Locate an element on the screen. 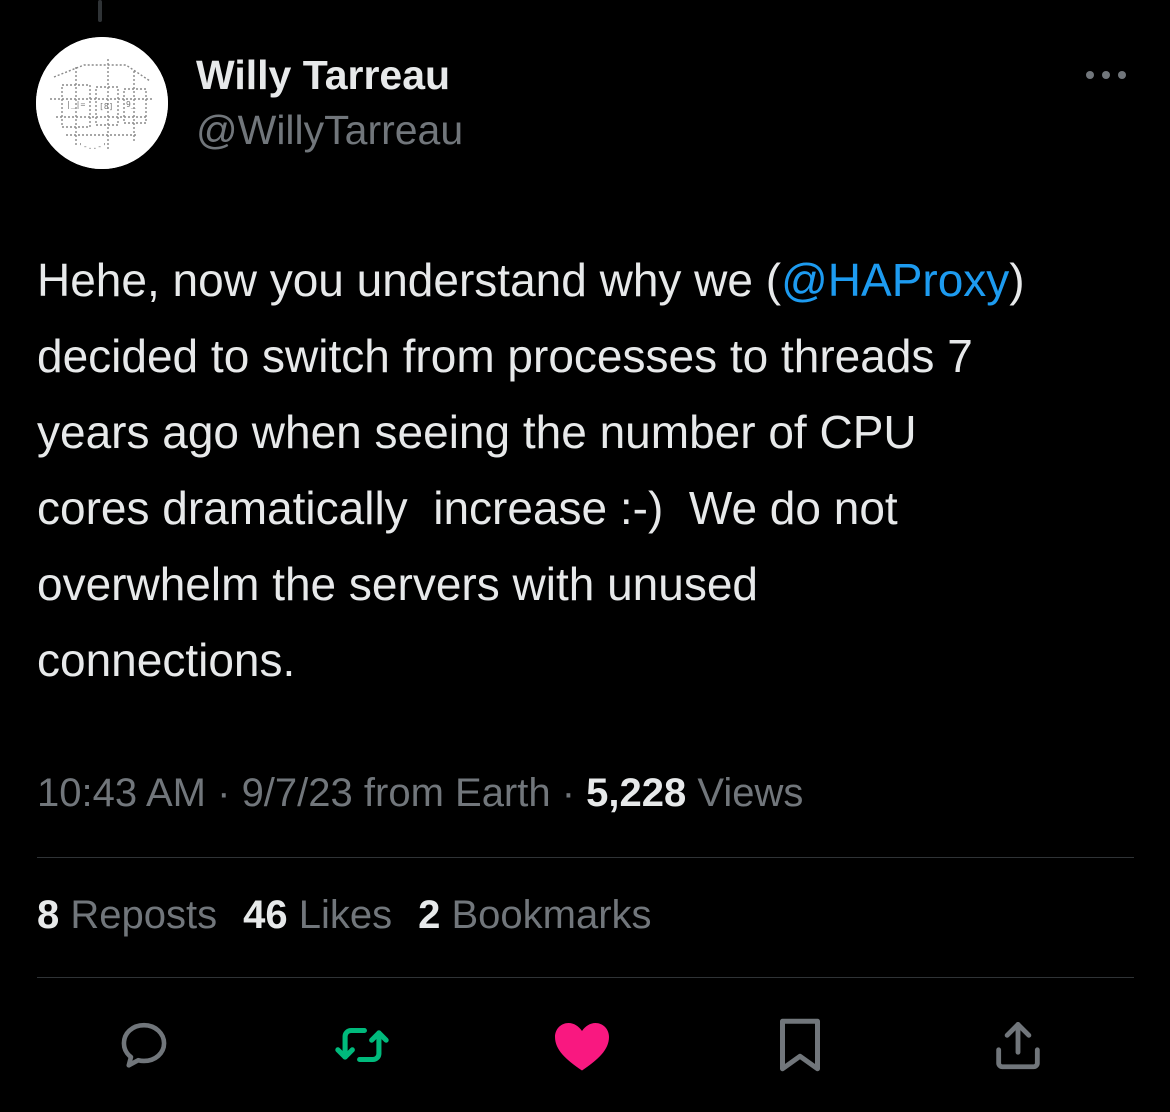  more-options-button is located at coordinates (1106, 75).